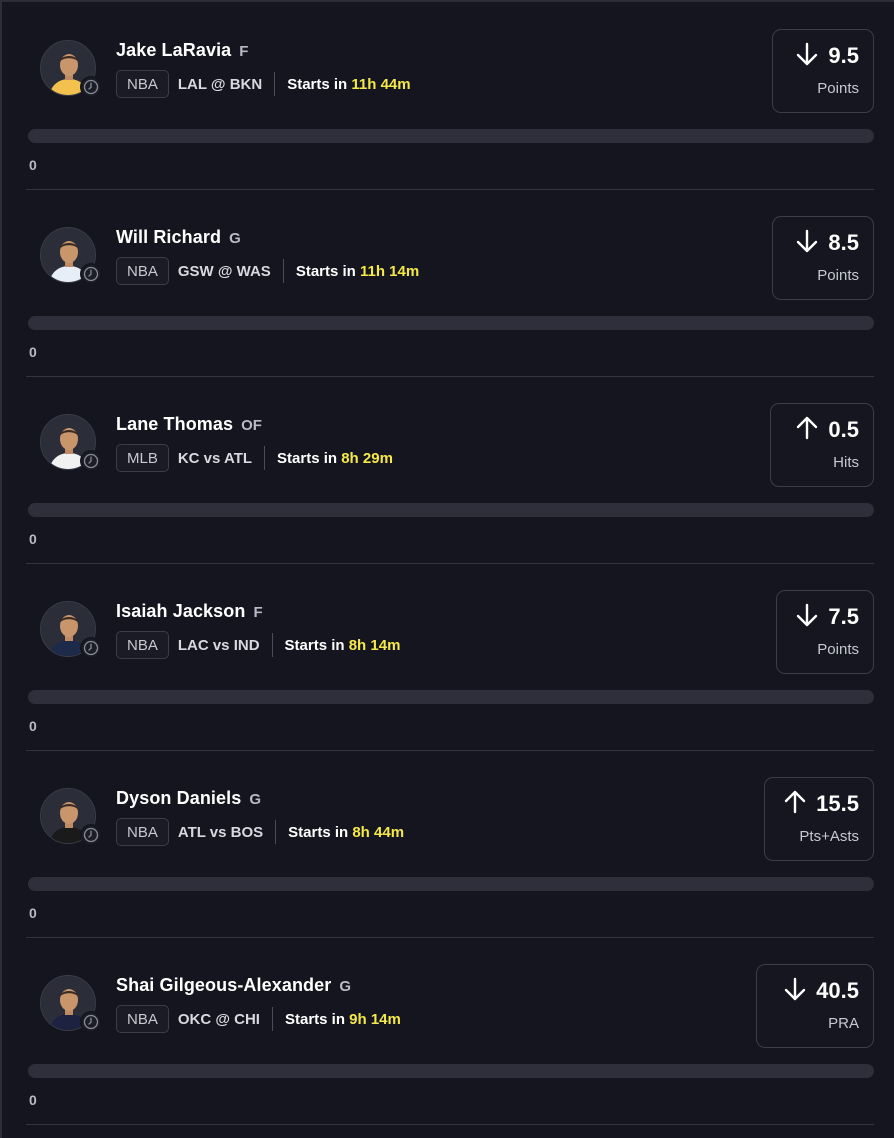 The width and height of the screenshot is (894, 1138). Describe the element at coordinates (374, 645) in the screenshot. I see `countdown-time: 8h 14m` at that location.